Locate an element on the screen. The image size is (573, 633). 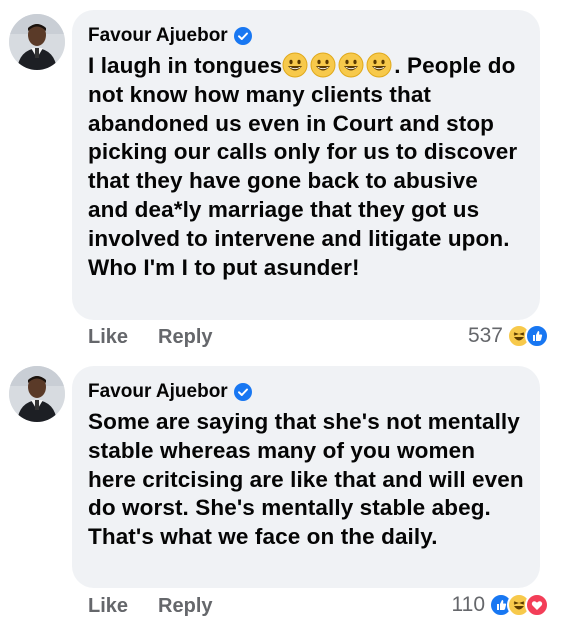
reaction-summary: 537 is located at coordinates (508, 336).